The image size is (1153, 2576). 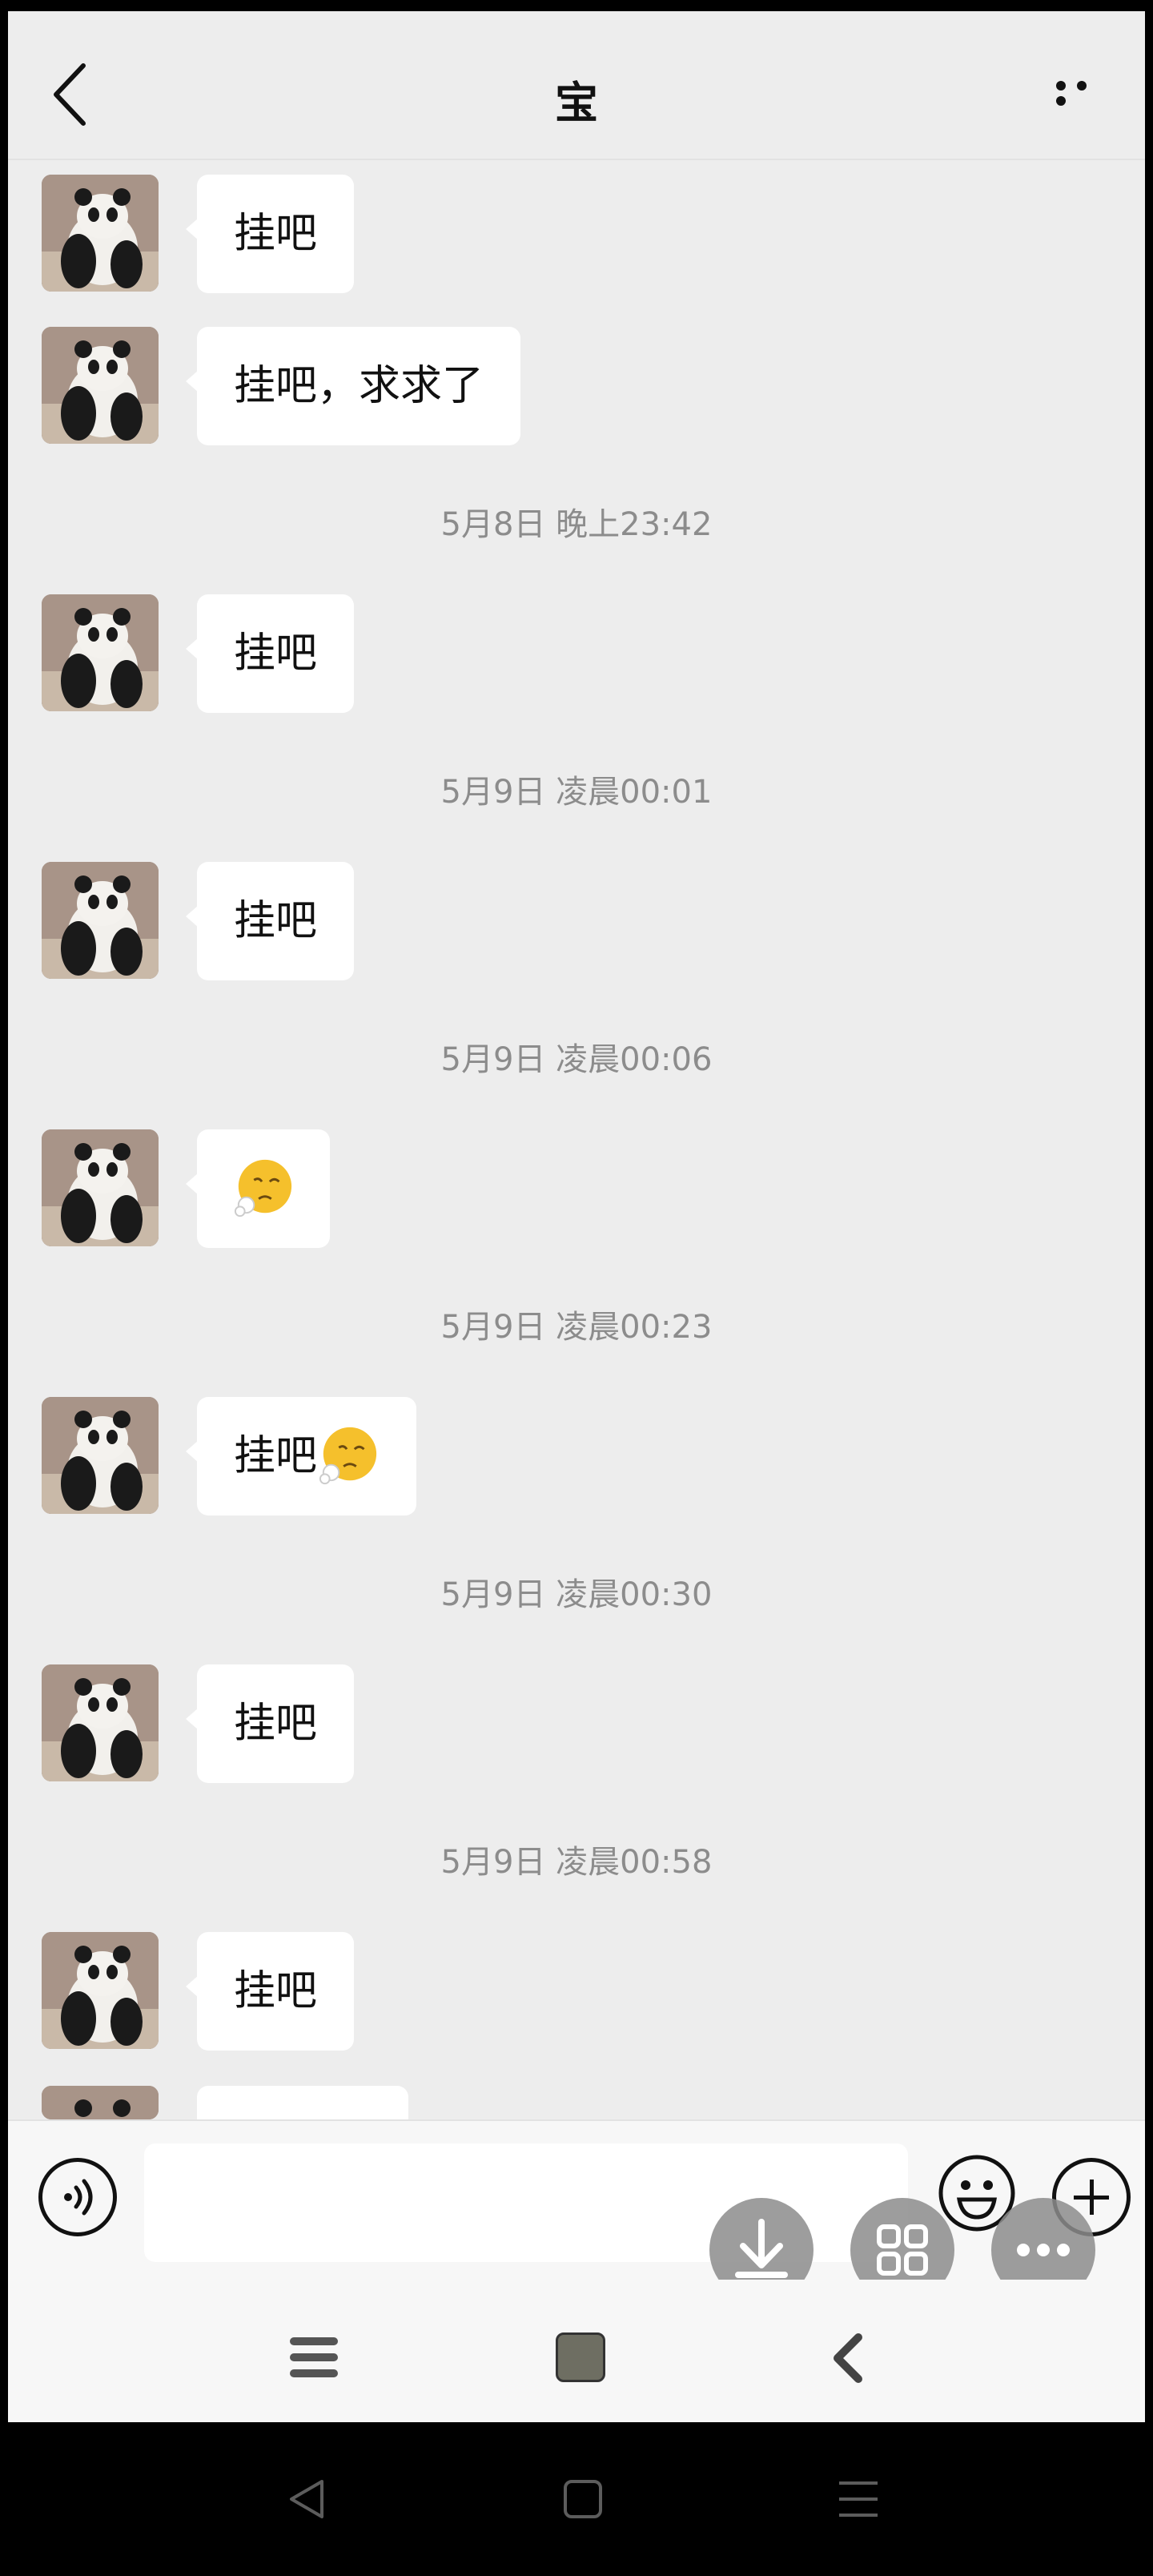 I want to click on timestamp: 5月9日 凌晨00:58, so click(x=576, y=1863).